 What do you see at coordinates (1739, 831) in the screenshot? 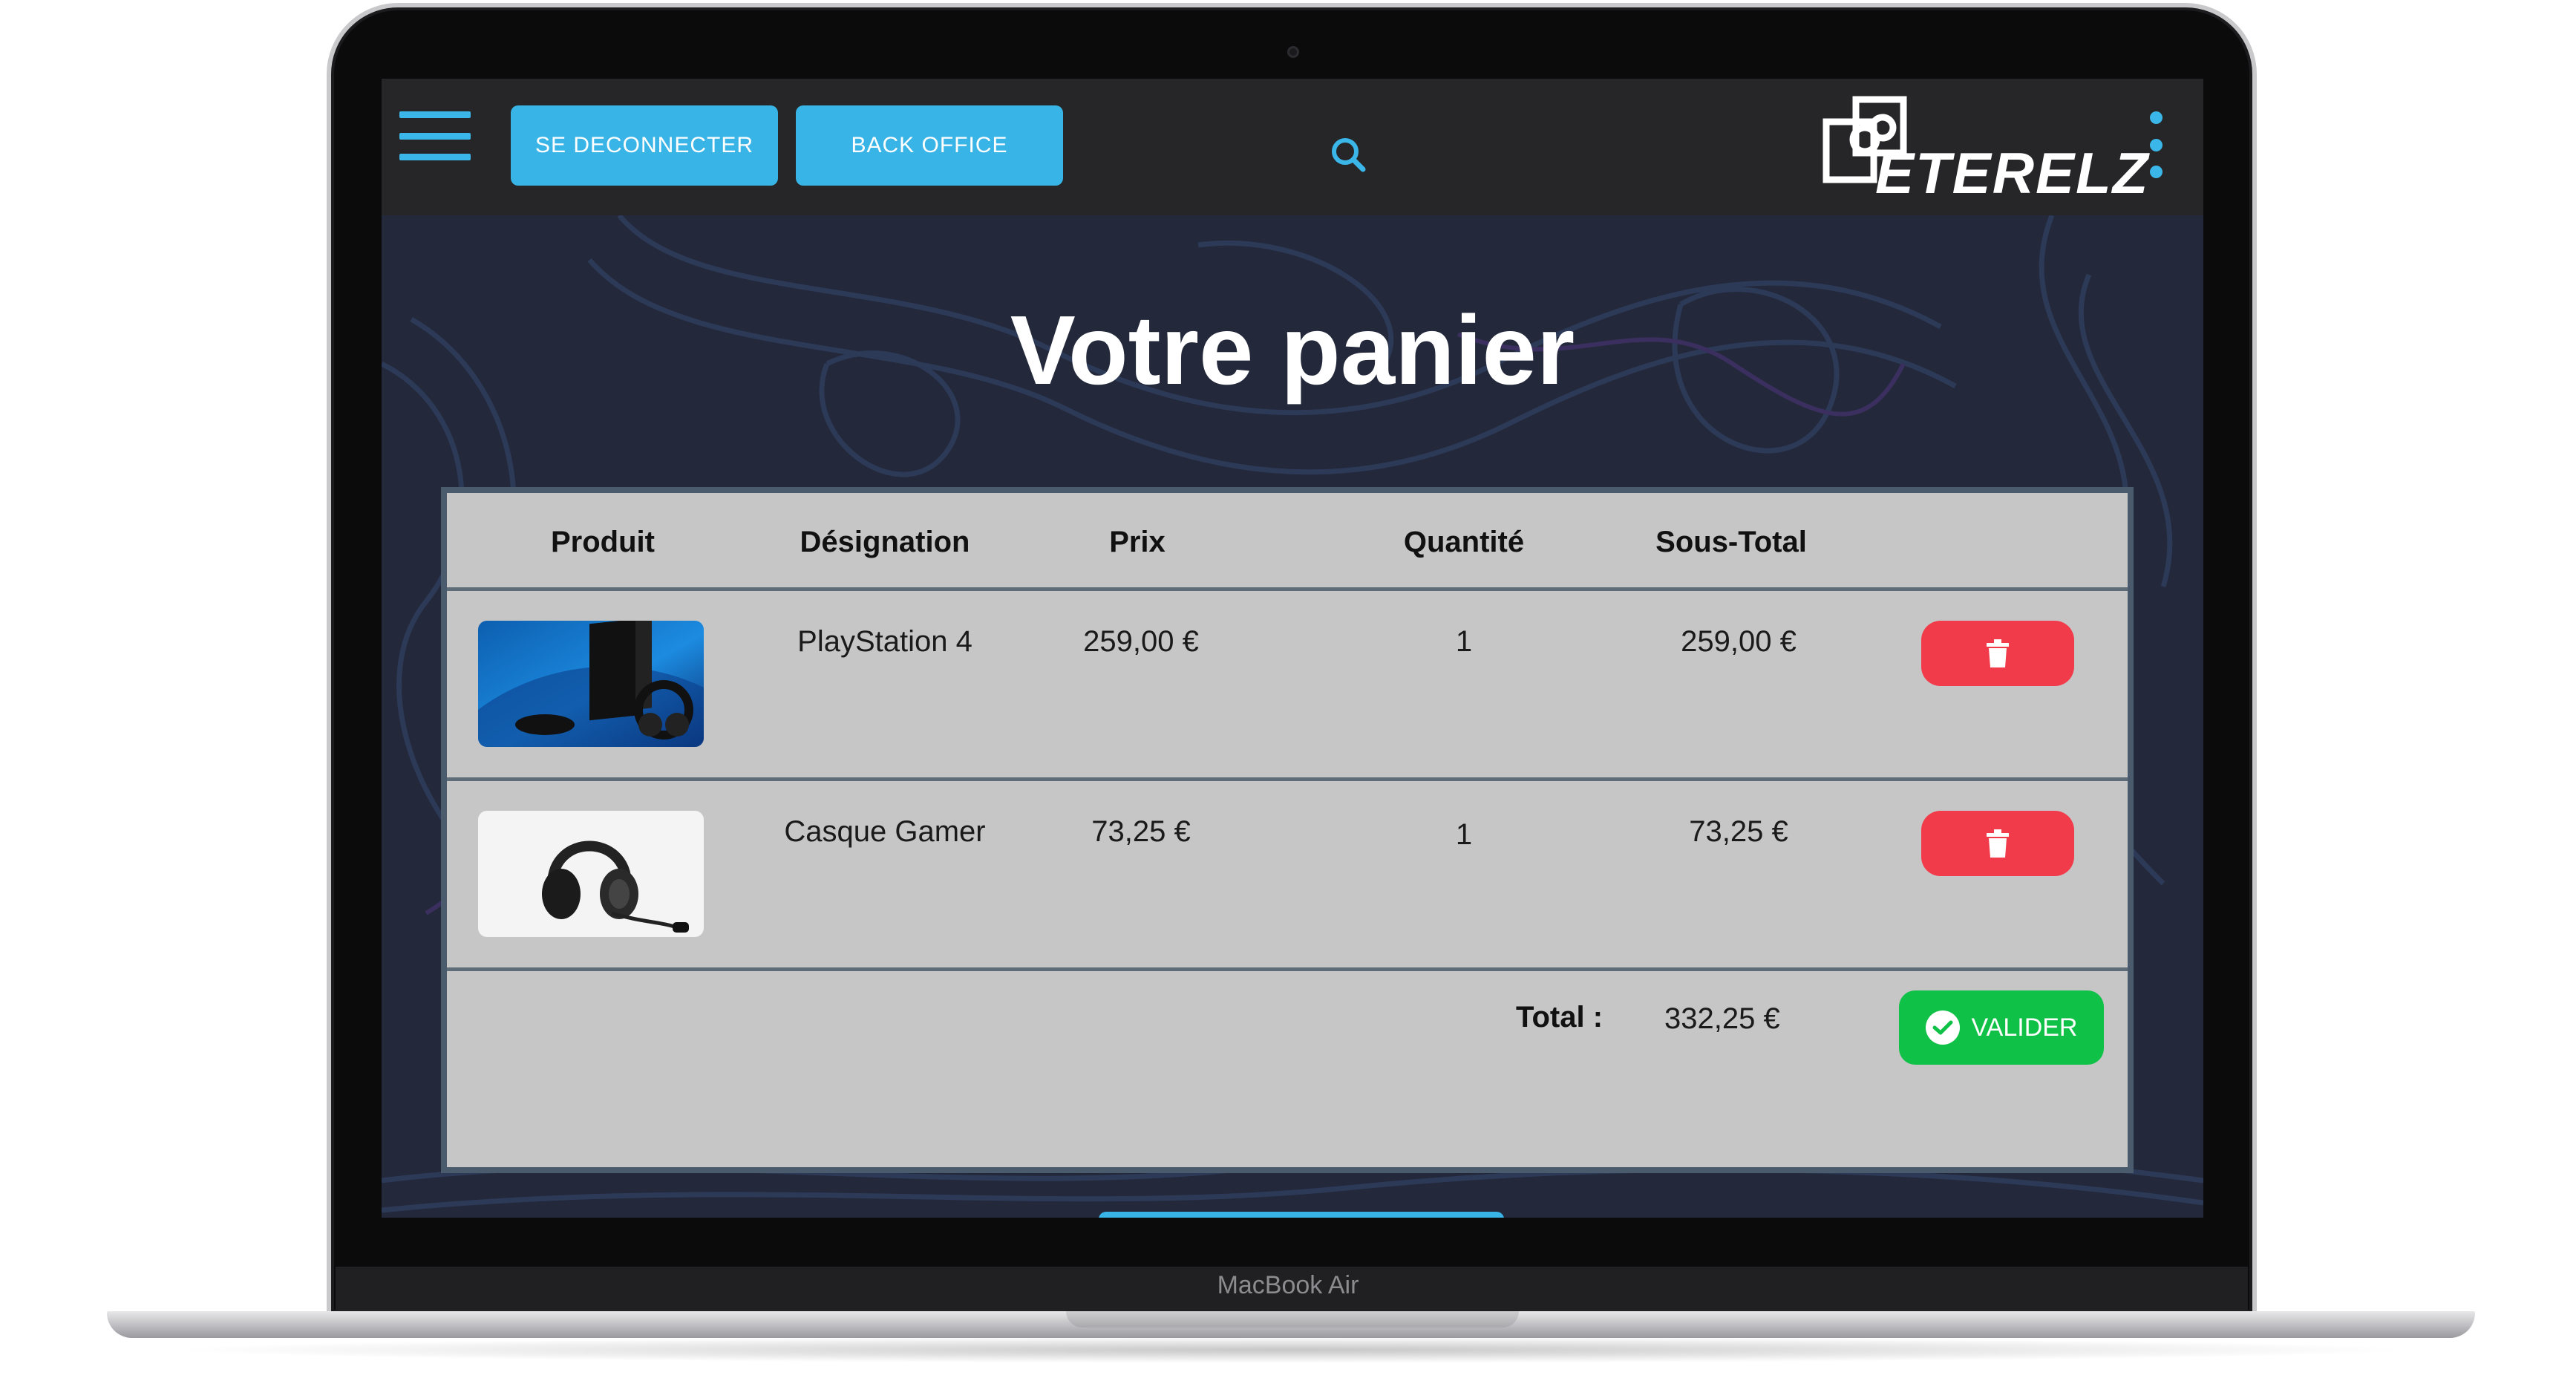
I see `item-subtotal: 73,25 €` at bounding box center [1739, 831].